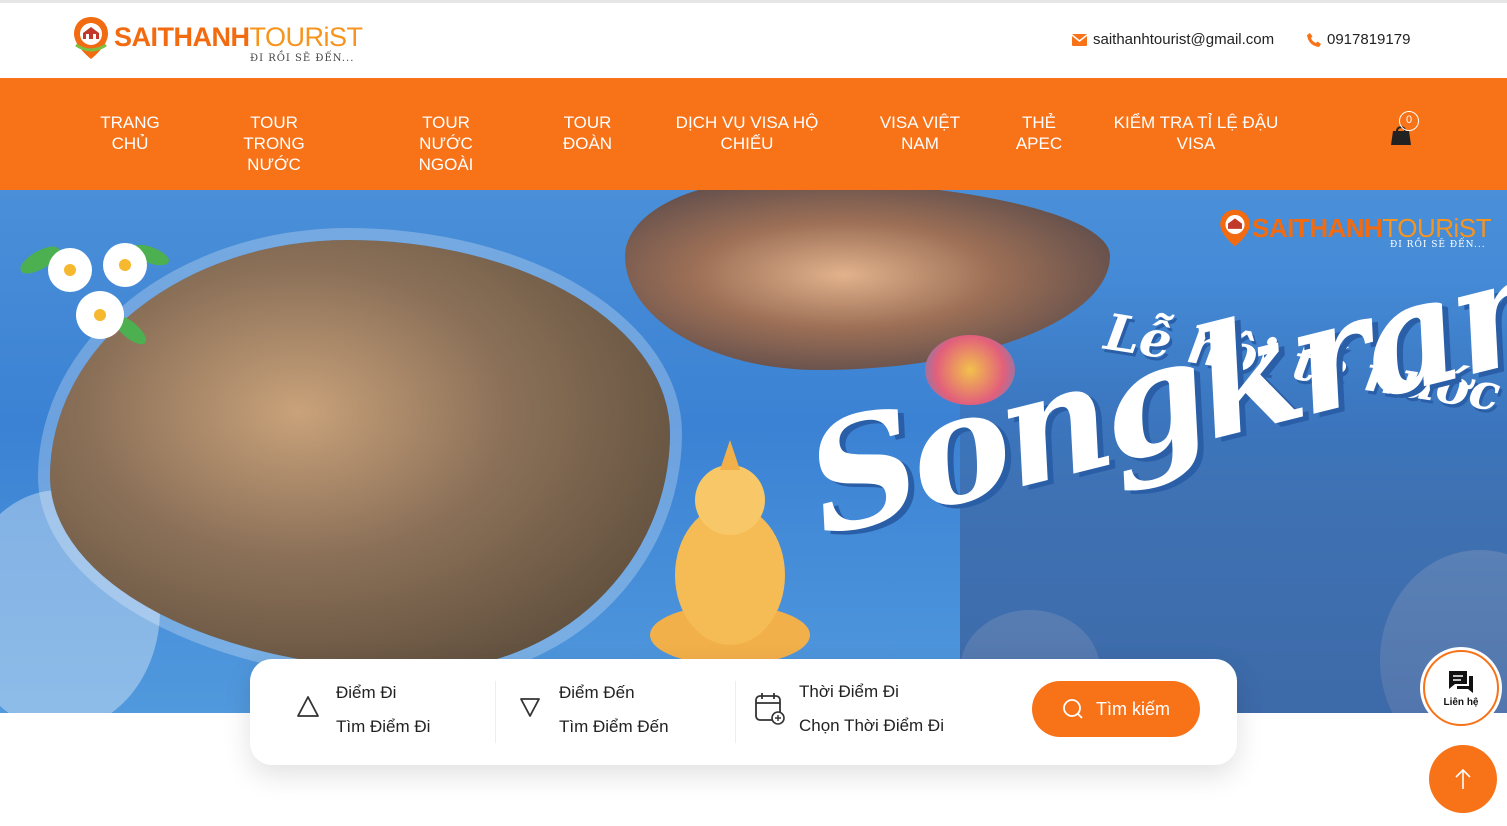  I want to click on destination-field: Điểm Đến Tìm Điểm Đến, so click(618, 712).